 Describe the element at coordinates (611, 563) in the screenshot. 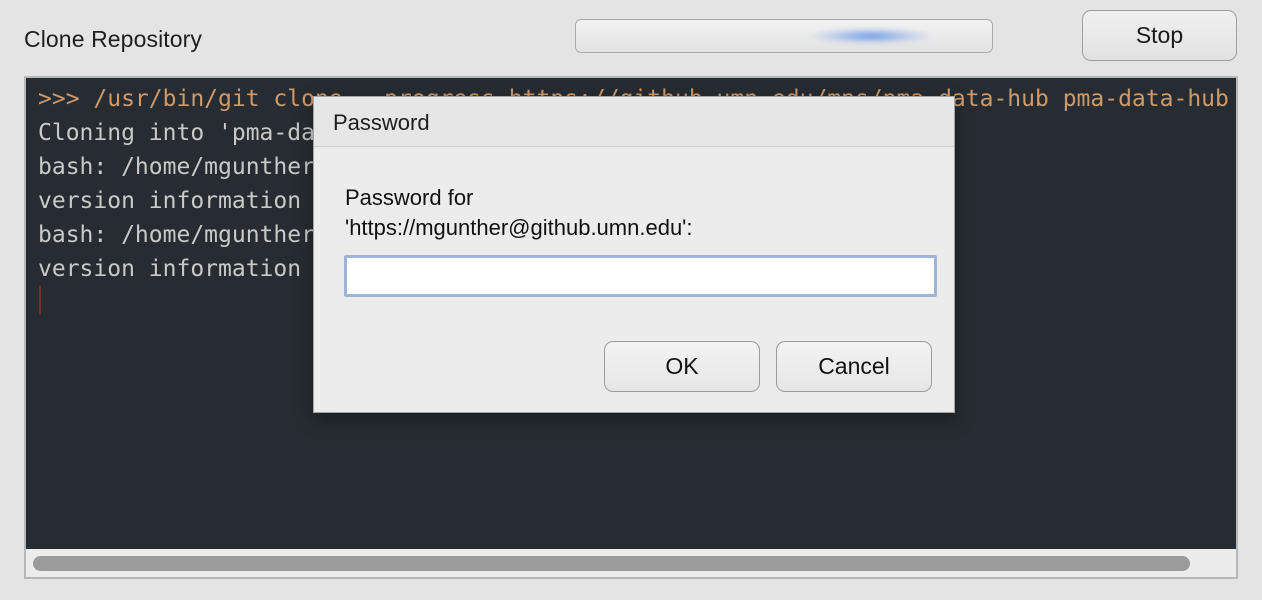

I see `scrollbar-thumb` at that location.